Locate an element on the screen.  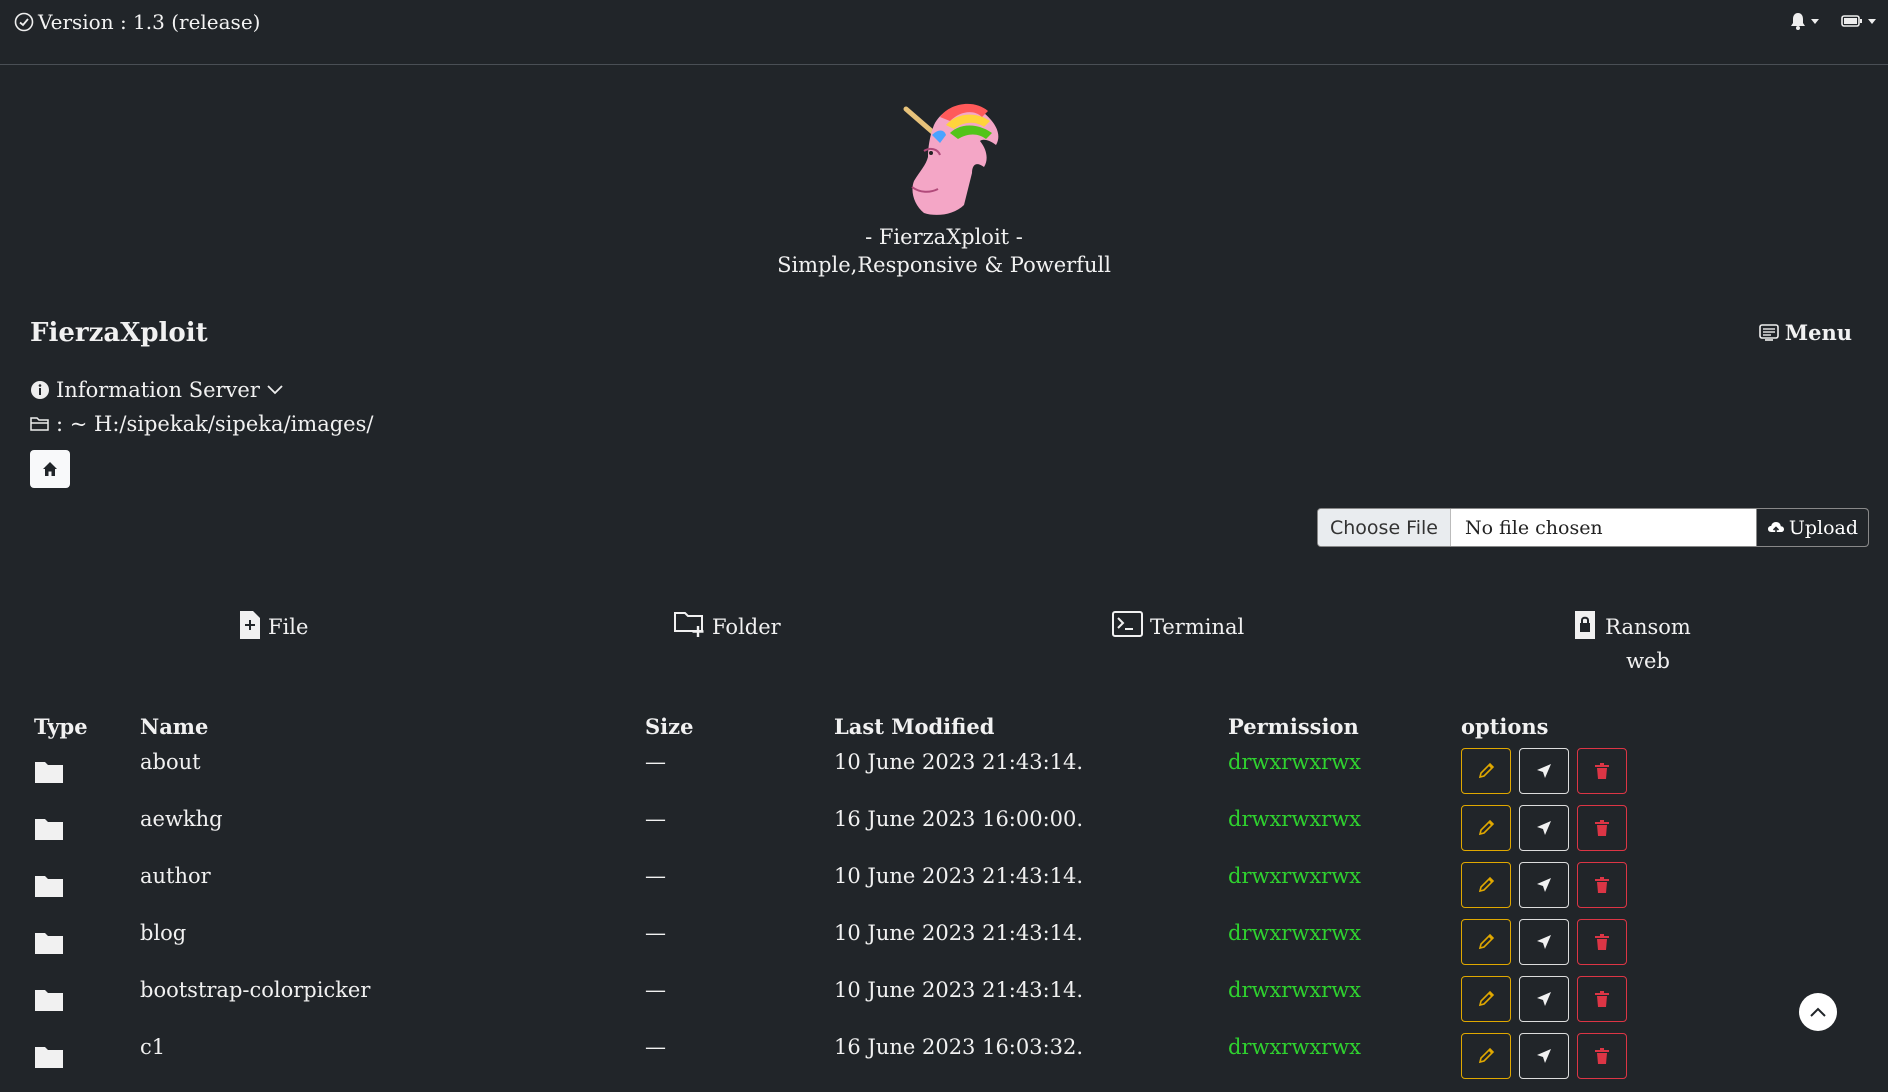
file-name-link: aewkhg is located at coordinates (181, 819).